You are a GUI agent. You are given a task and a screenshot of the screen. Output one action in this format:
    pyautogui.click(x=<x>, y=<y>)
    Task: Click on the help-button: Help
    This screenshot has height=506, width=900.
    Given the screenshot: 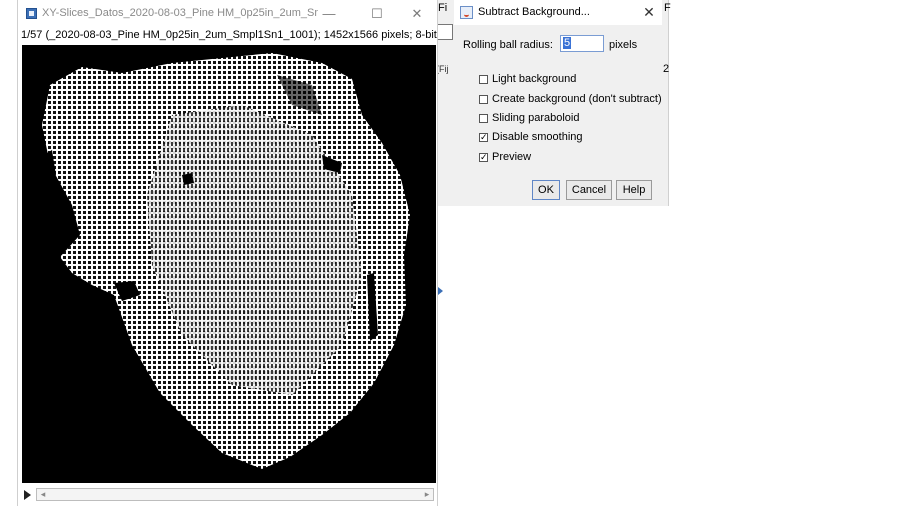 What is the action you would take?
    pyautogui.click(x=634, y=190)
    